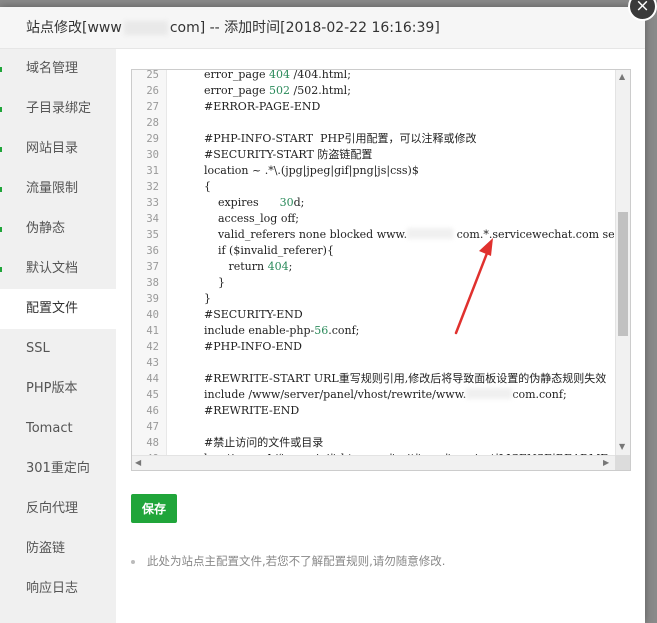 Image resolution: width=657 pixels, height=623 pixels. I want to click on code-line: 25 error_page 404 /404.html;, so click(373, 76).